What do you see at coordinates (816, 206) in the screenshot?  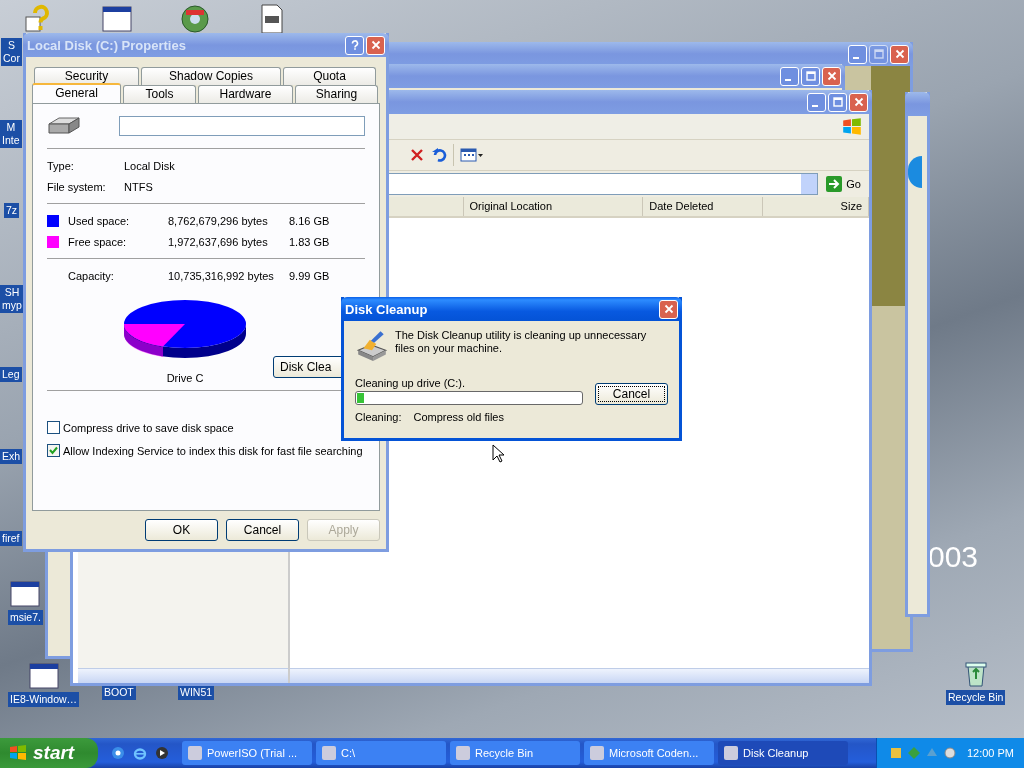 I see `column-header: Size` at bounding box center [816, 206].